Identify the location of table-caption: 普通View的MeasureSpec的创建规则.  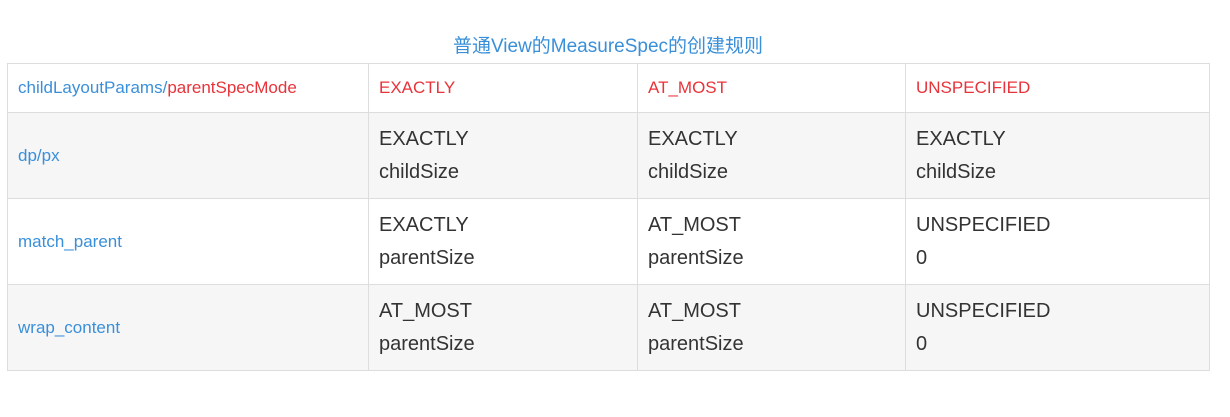
(608, 46).